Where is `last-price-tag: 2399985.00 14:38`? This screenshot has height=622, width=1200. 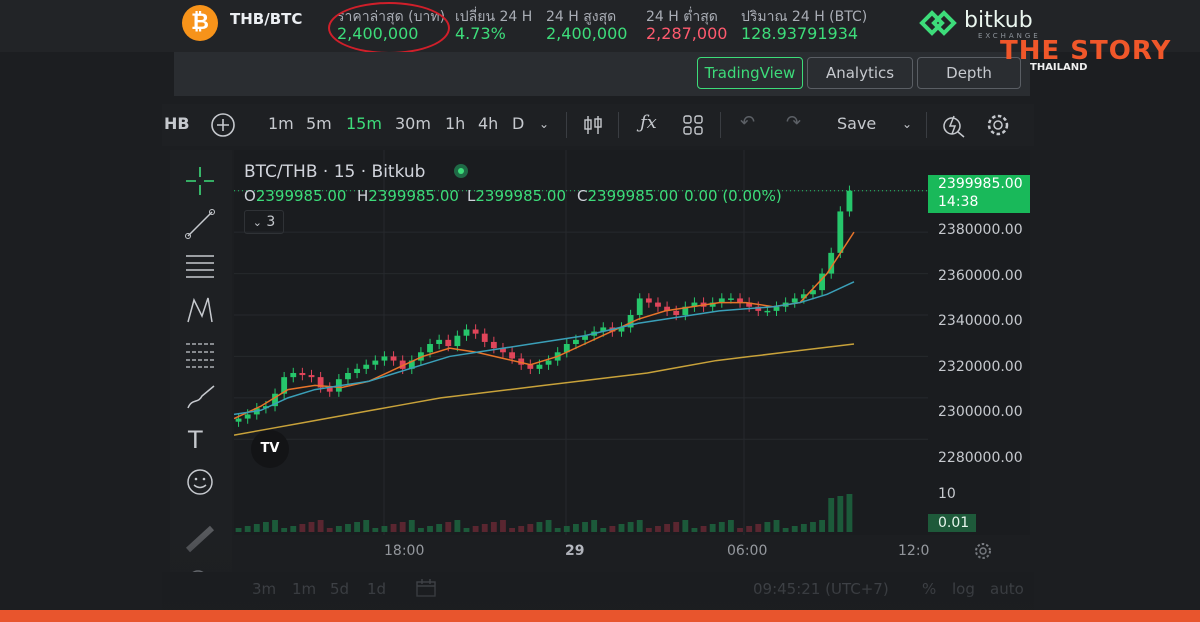
last-price-tag: 2399985.00 14:38 is located at coordinates (979, 194).